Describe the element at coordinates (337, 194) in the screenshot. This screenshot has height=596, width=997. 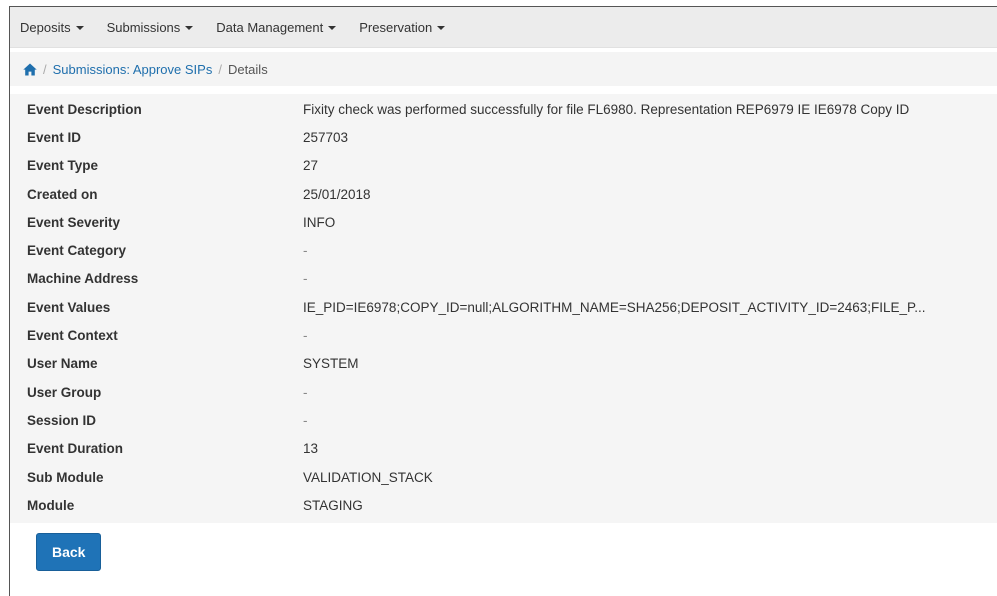
I see `detail-value: 25/01/2018` at that location.